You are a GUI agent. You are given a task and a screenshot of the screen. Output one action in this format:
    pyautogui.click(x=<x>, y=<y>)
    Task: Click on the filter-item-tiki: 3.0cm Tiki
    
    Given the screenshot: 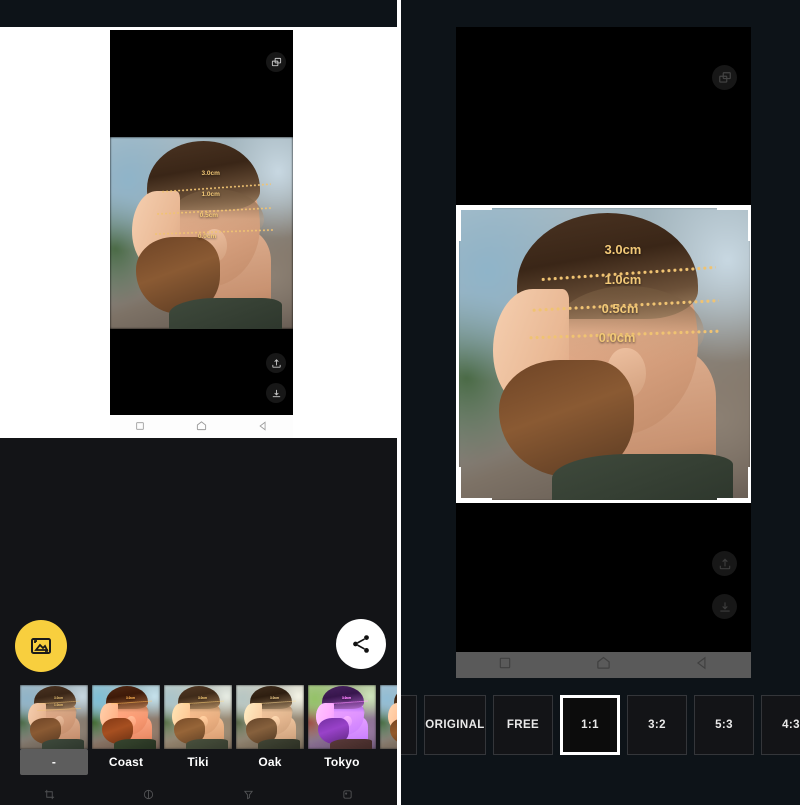 What is the action you would take?
    pyautogui.click(x=198, y=730)
    